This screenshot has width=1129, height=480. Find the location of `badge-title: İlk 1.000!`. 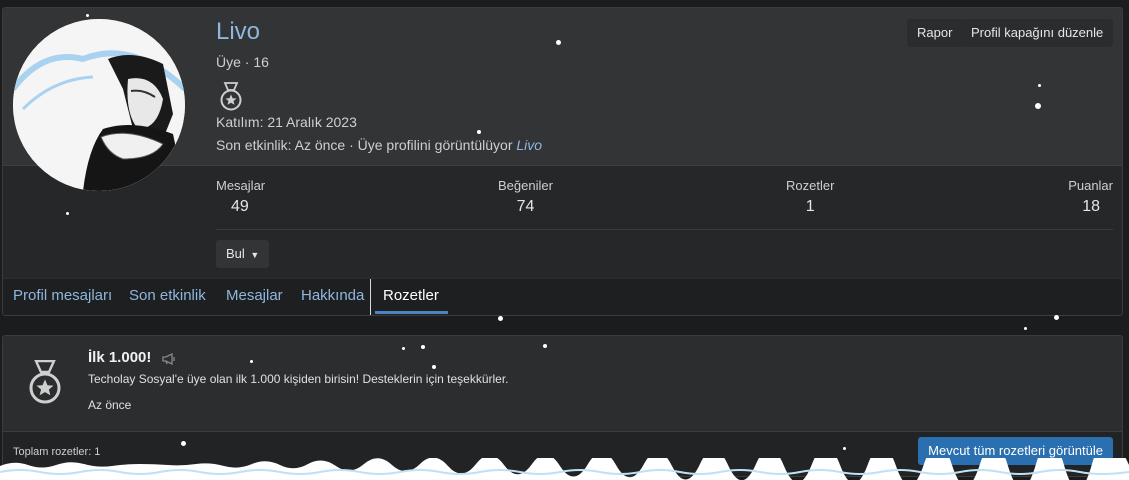

badge-title: İlk 1.000! is located at coordinates (132, 357).